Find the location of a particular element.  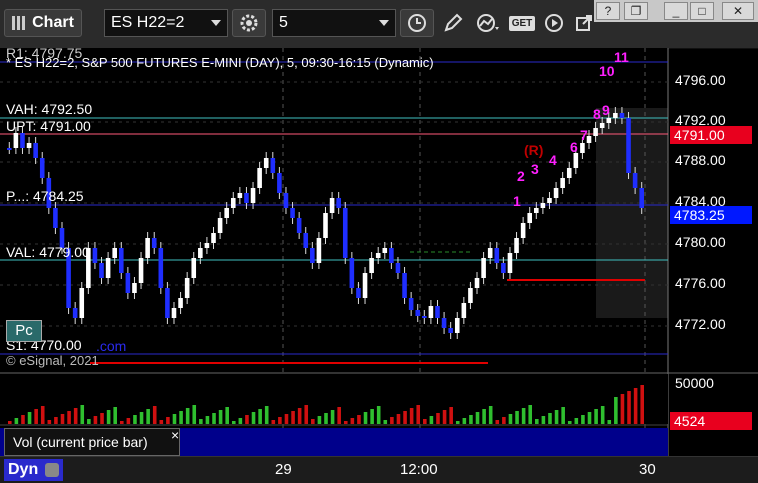

close-icon: × is located at coordinates (175, 435).